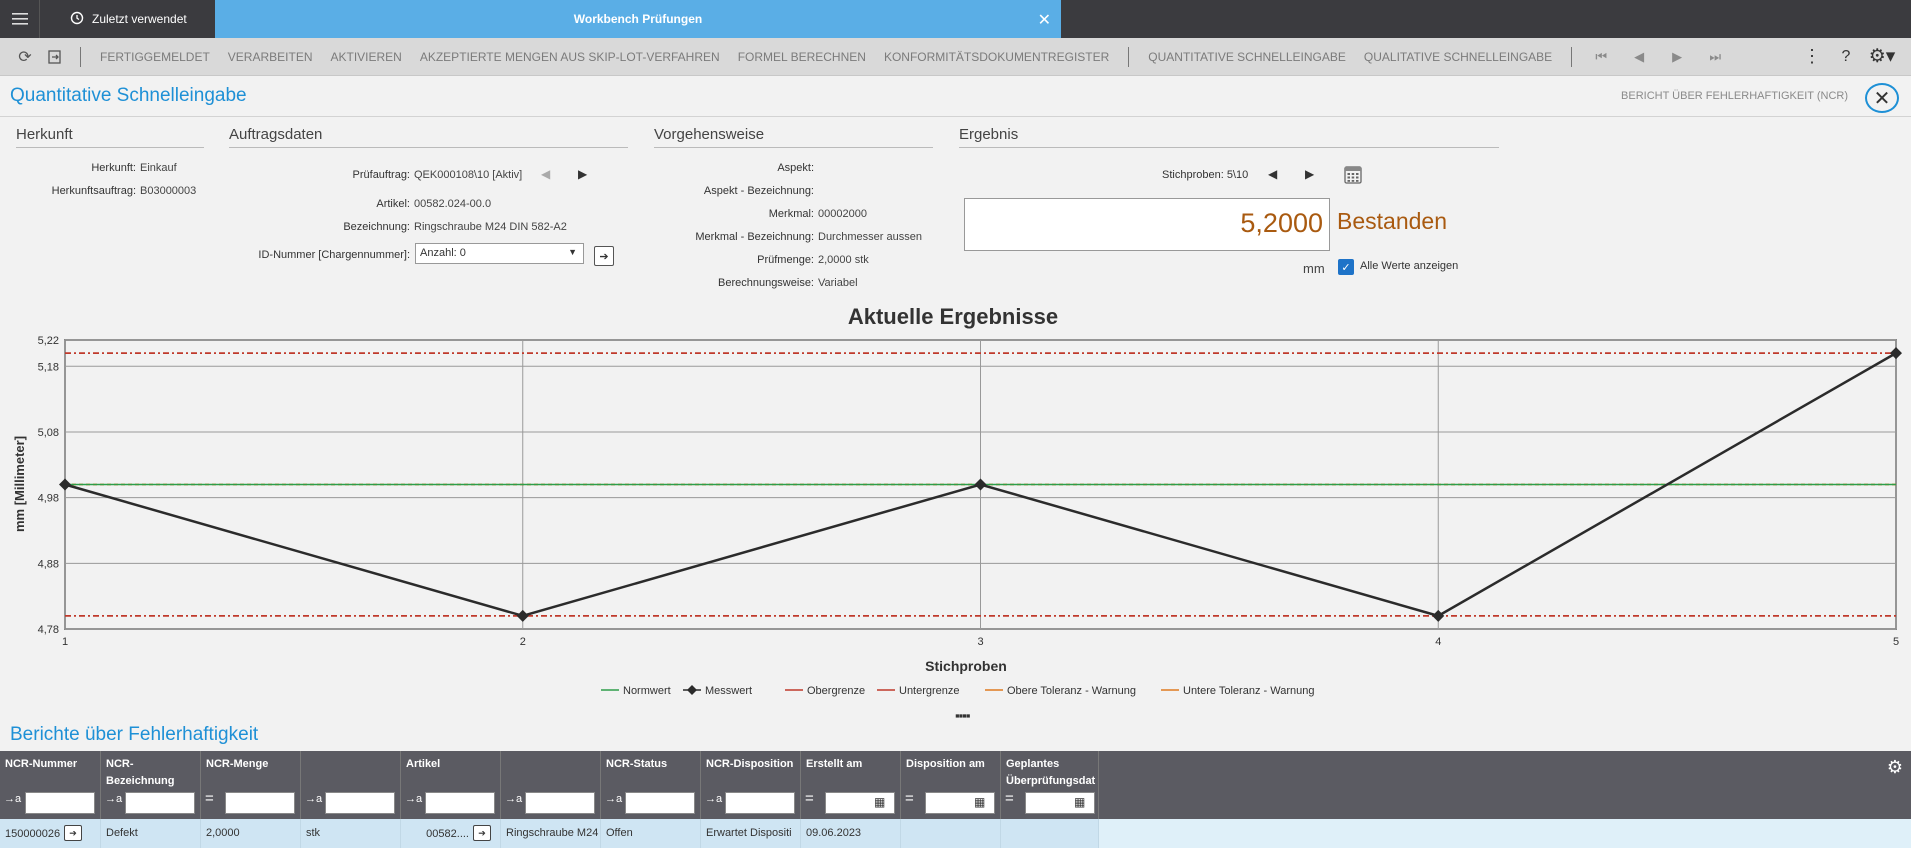 Image resolution: width=1911 pixels, height=848 pixels. What do you see at coordinates (1639, 57) in the screenshot?
I see `prev-record-icon: ◀` at bounding box center [1639, 57].